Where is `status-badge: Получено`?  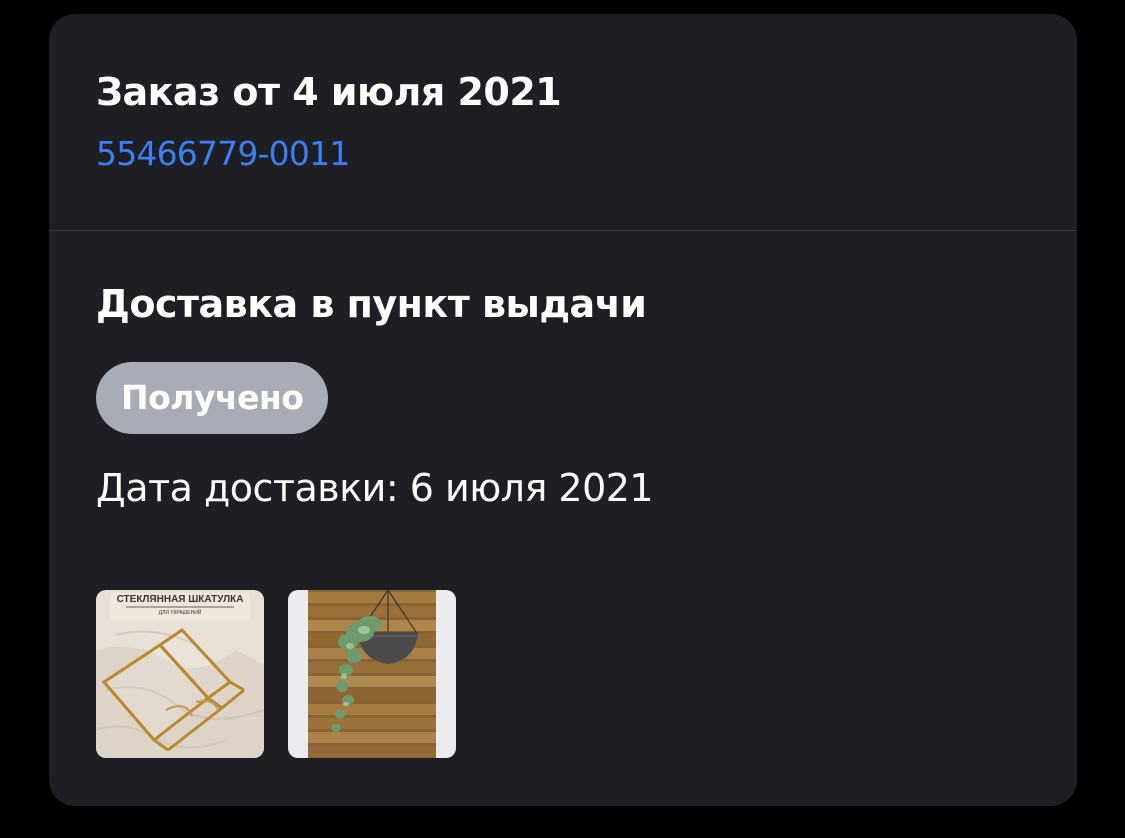 status-badge: Получено is located at coordinates (212, 398).